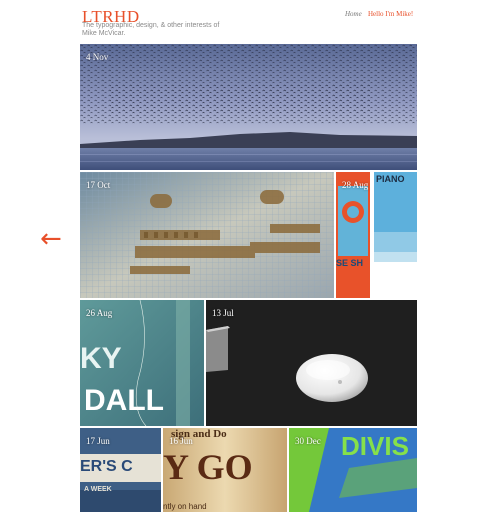  Describe the element at coordinates (98, 185) in the screenshot. I see `post-date: 17 Oct` at that location.